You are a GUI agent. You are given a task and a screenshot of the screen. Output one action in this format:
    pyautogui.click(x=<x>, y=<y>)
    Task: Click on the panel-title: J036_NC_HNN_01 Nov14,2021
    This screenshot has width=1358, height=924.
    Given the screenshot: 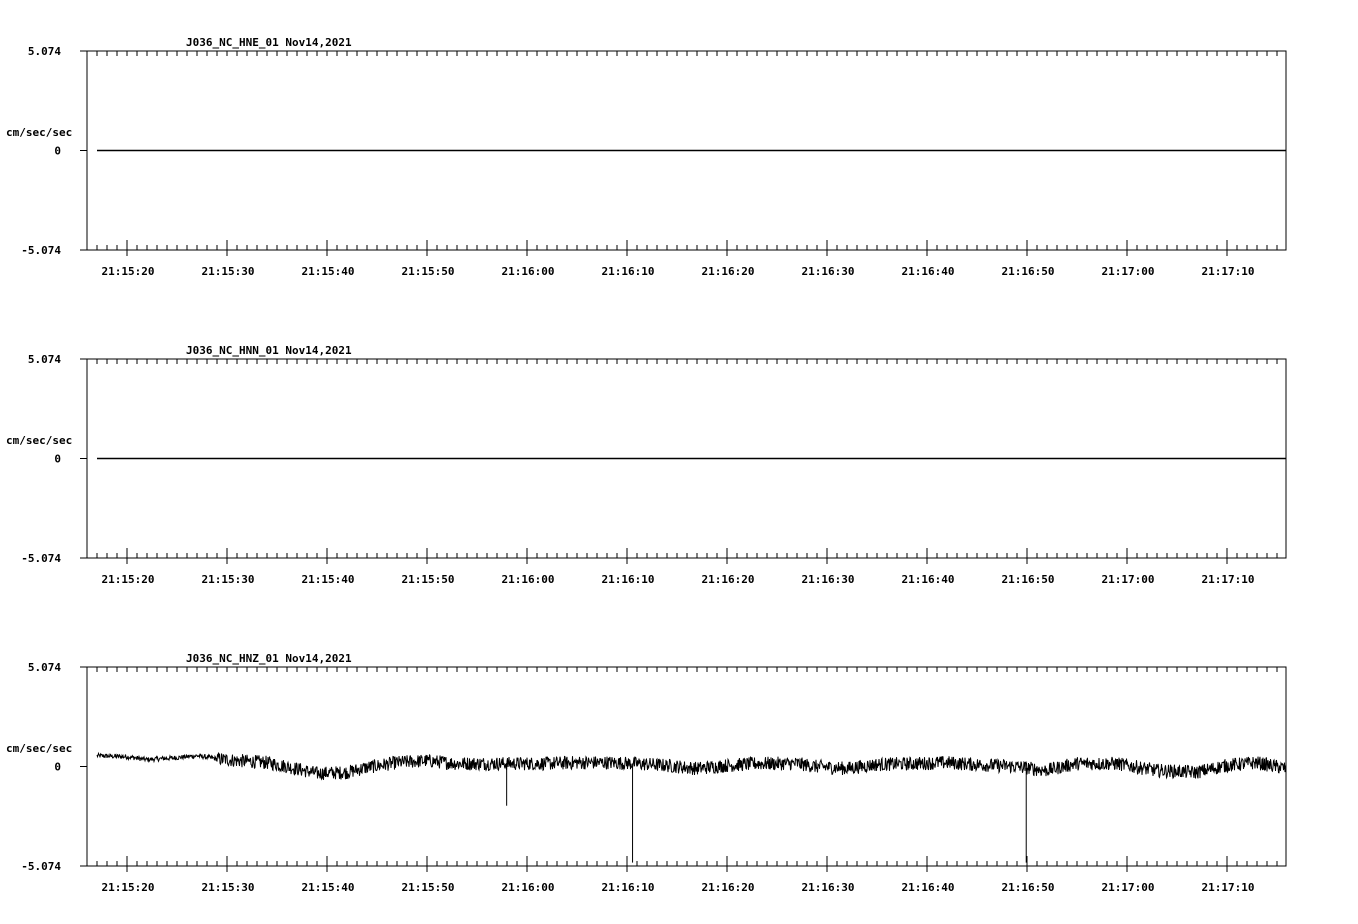 What is the action you would take?
    pyautogui.click(x=269, y=350)
    